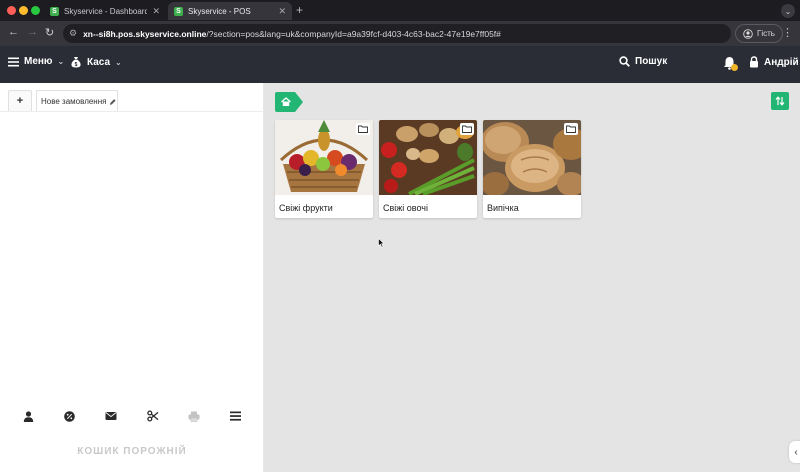 The width and height of the screenshot is (800, 472). Describe the element at coordinates (651, 61) in the screenshot. I see `search-label: Пошук` at that location.